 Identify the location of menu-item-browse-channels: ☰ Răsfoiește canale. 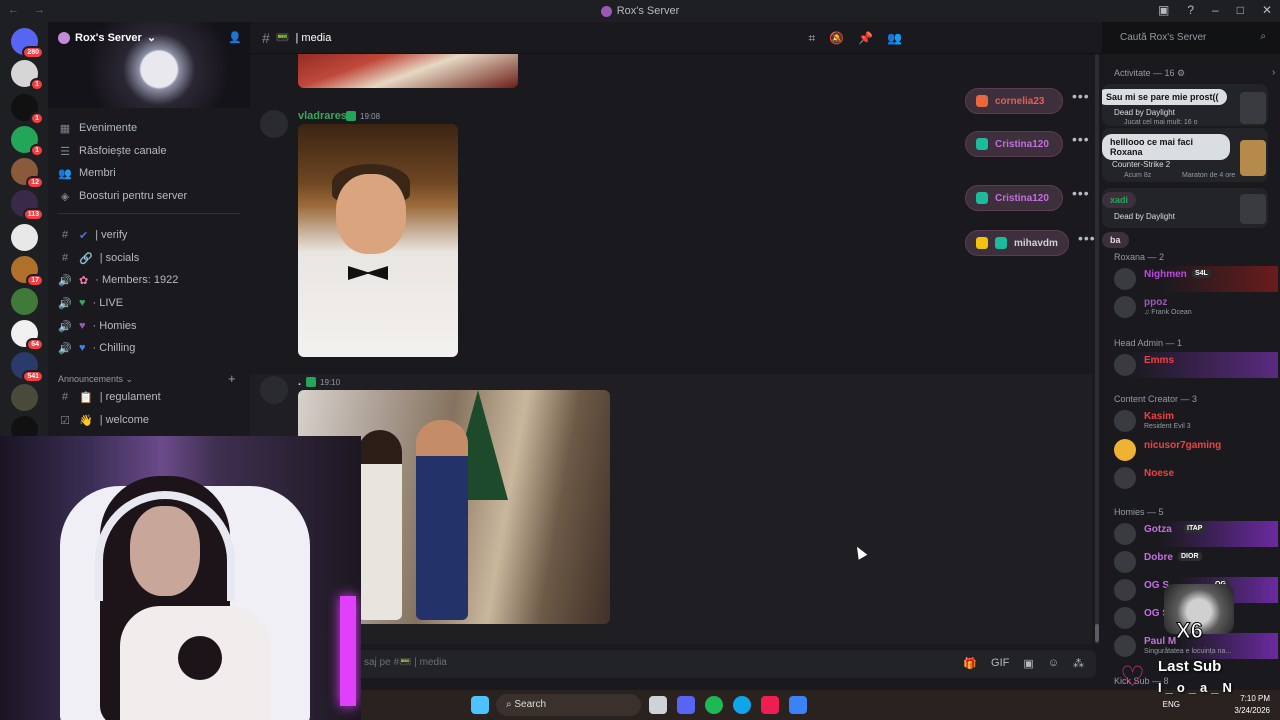
(112, 151).